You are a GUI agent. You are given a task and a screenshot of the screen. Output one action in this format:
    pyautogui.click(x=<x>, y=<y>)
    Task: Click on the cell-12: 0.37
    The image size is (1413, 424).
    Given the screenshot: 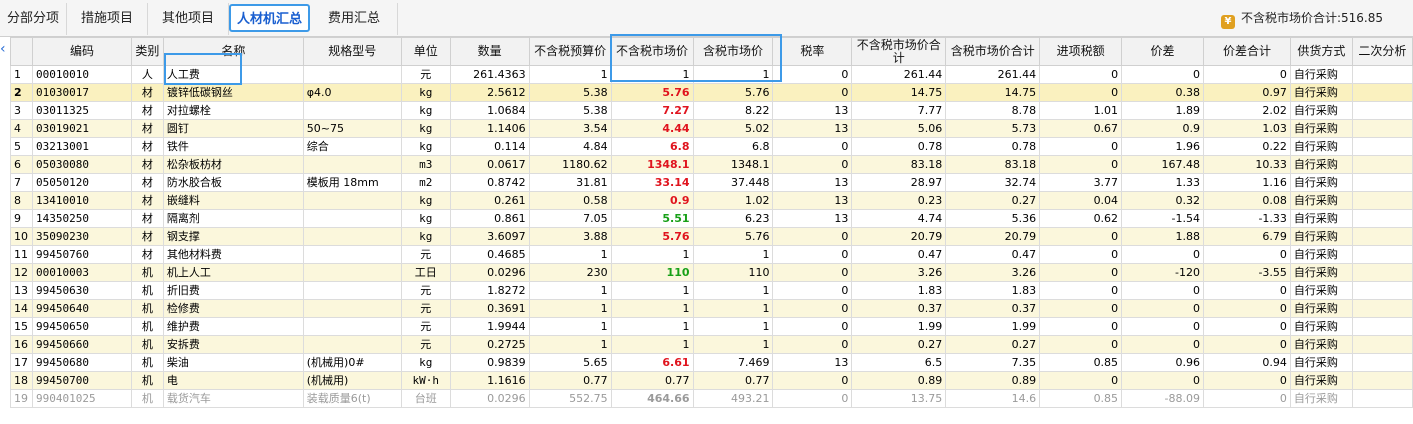 What is the action you would take?
    pyautogui.click(x=993, y=308)
    